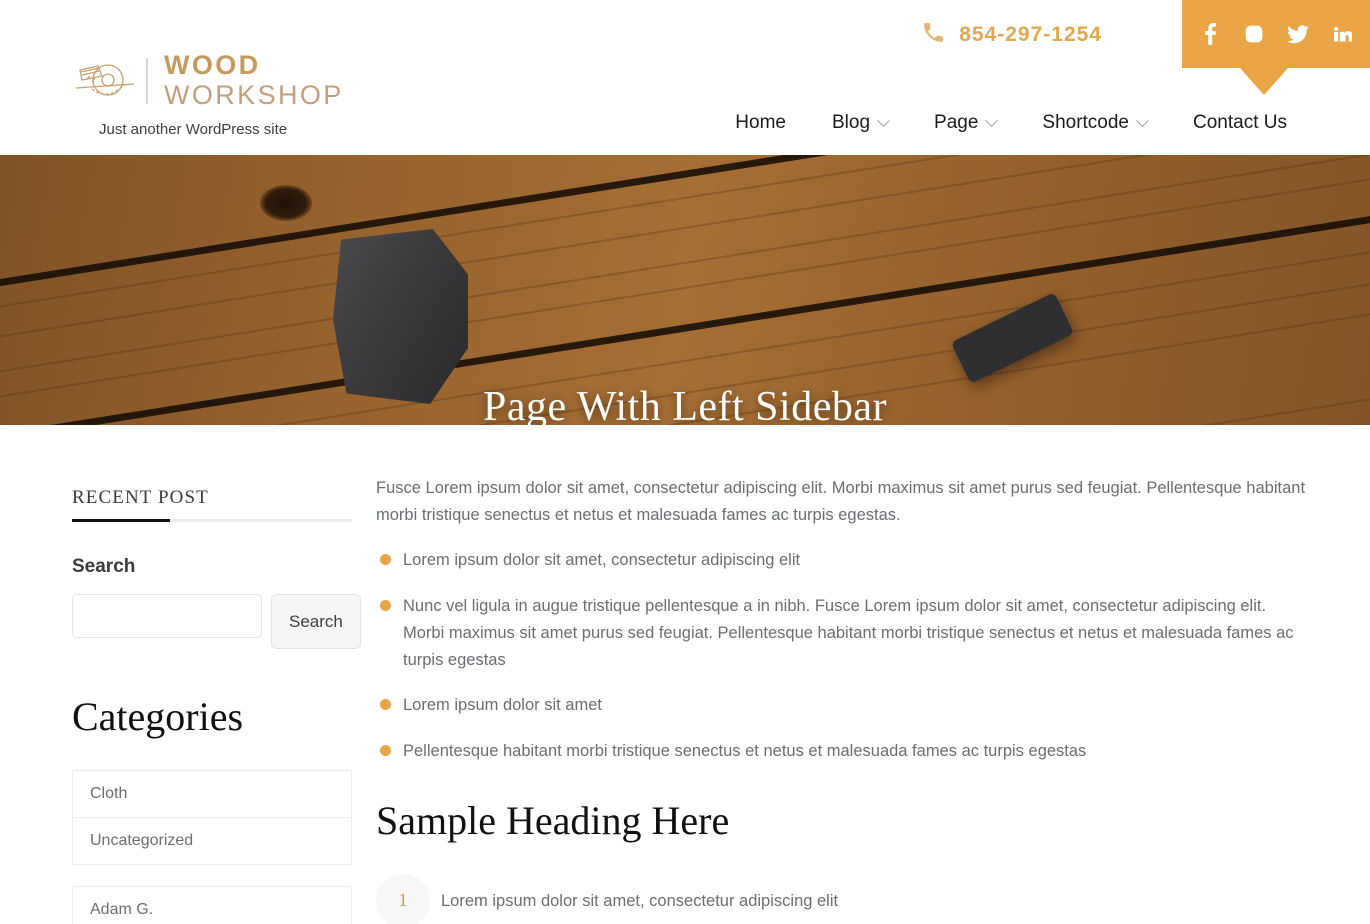 Image resolution: width=1370 pixels, height=924 pixels. Describe the element at coordinates (104, 566) in the screenshot. I see `search-widget-label: Search` at that location.